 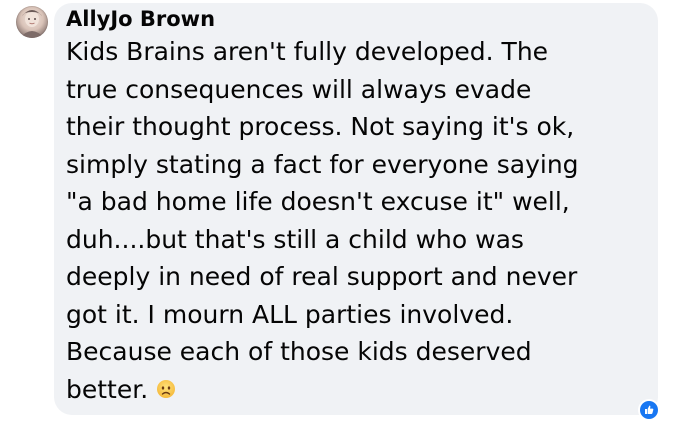 What do you see at coordinates (295, 239) in the screenshot?
I see `comment-line: duh....but that's still a child who was` at bounding box center [295, 239].